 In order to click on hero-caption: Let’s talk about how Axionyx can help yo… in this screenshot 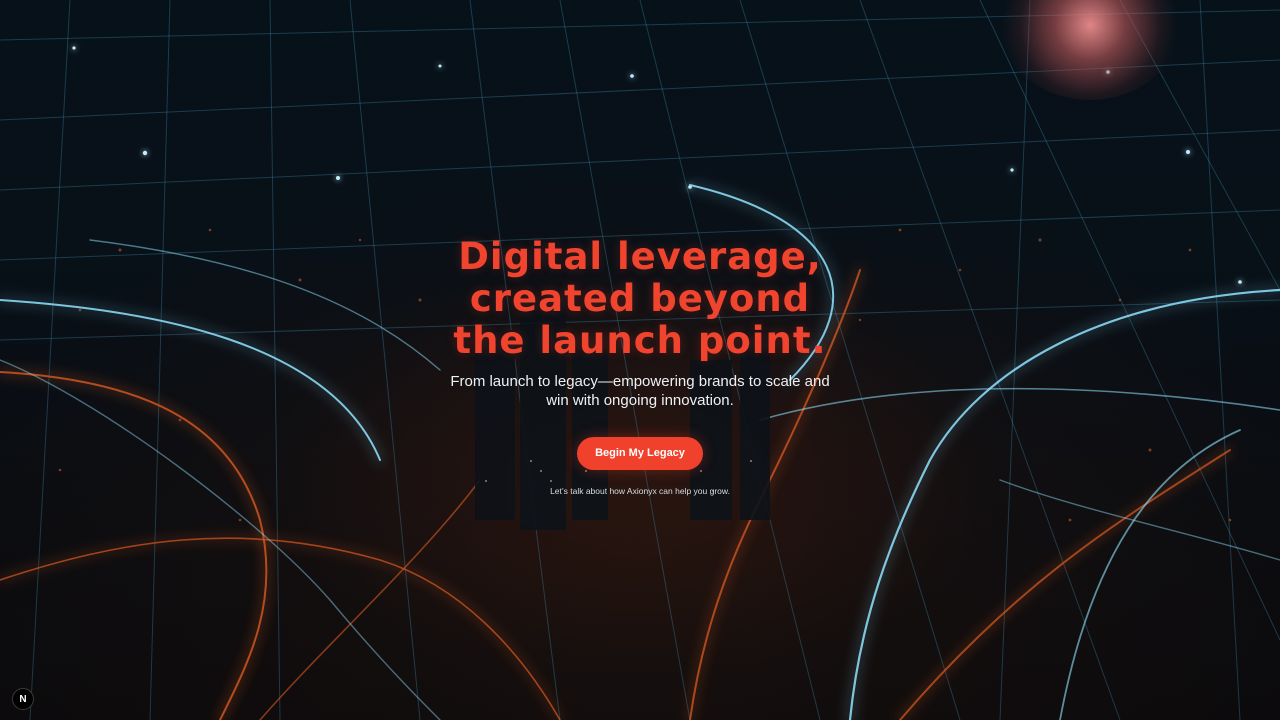, I will do `click(640, 491)`.